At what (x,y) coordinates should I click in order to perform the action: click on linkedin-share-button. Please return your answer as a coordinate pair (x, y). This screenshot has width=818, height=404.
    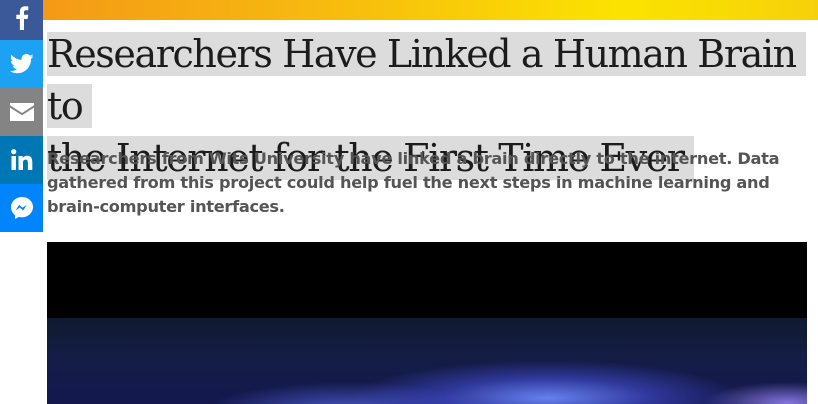
    Looking at the image, I should click on (21, 160).